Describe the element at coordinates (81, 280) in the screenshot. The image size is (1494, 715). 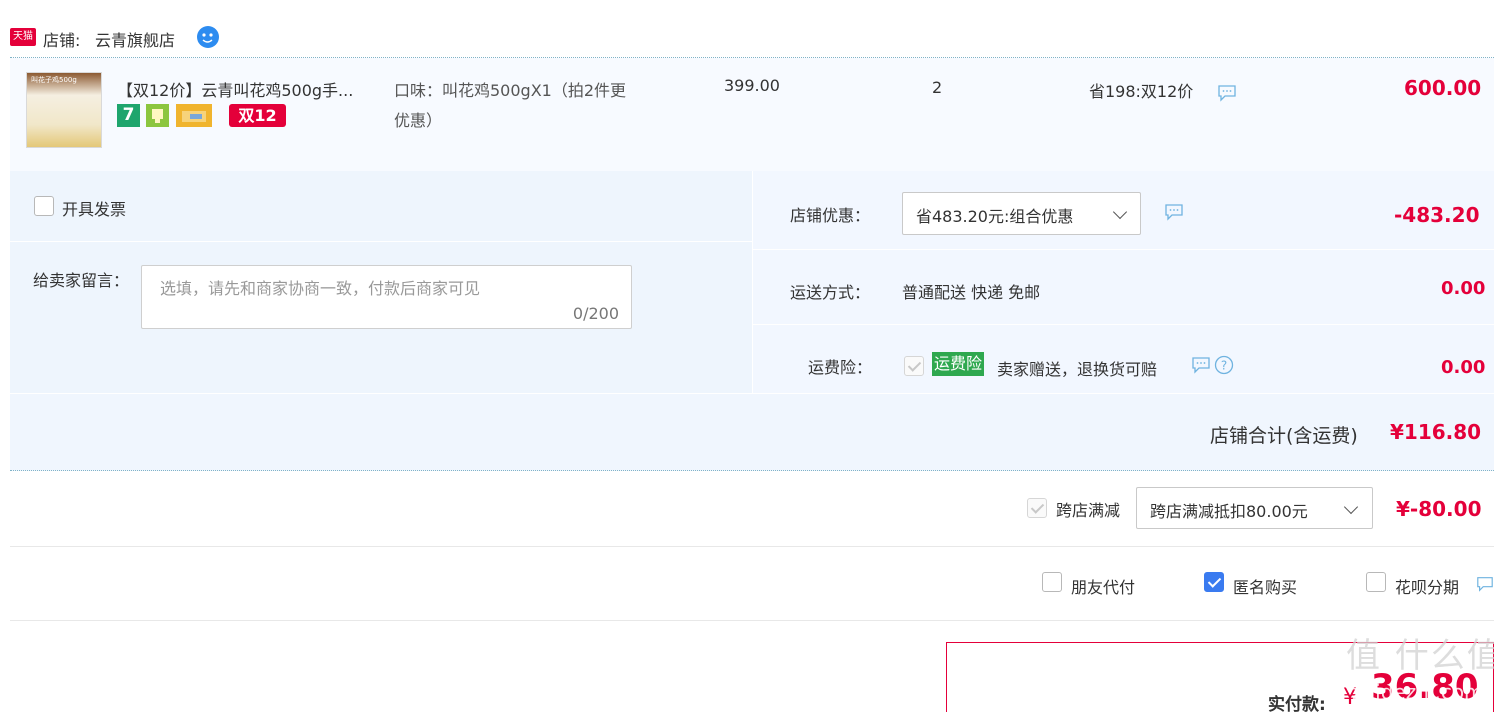
I see `message-label: 给卖家留言：` at that location.